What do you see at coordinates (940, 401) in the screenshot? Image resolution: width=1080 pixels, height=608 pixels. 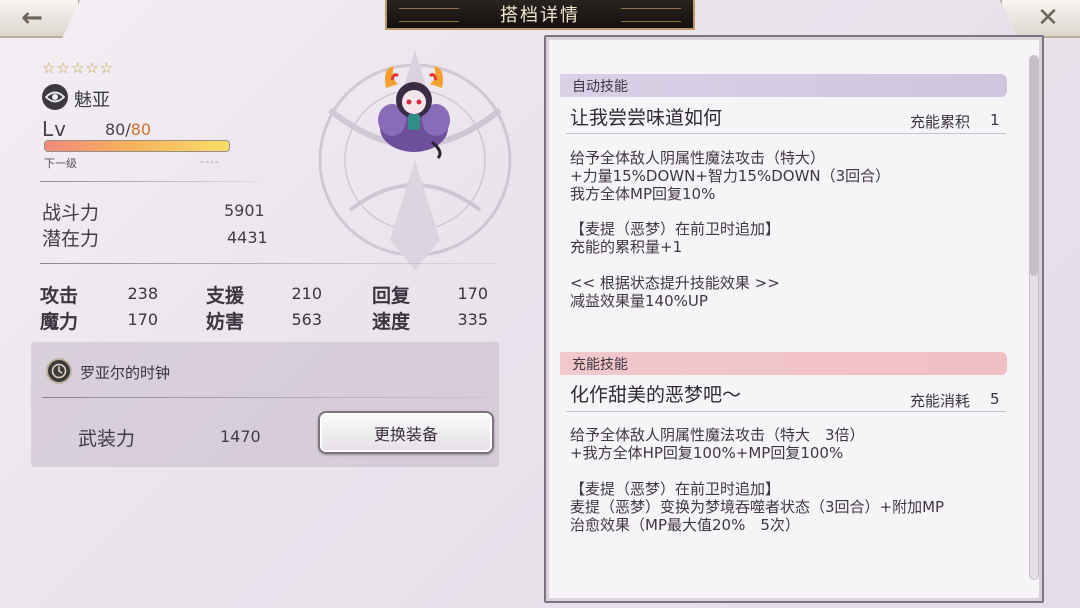 I see `charge-skill-cost-label: 充能消耗` at bounding box center [940, 401].